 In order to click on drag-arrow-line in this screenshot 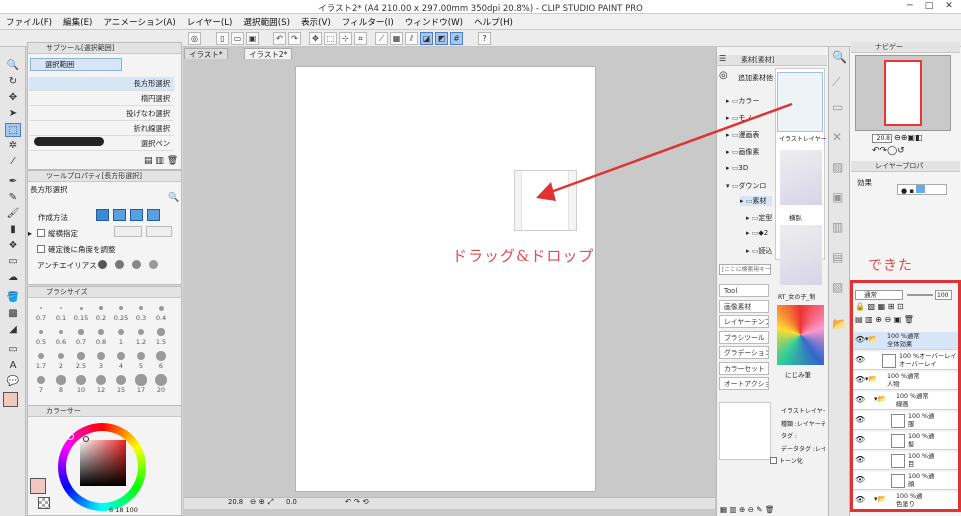, I will do `click(670, 148)`.